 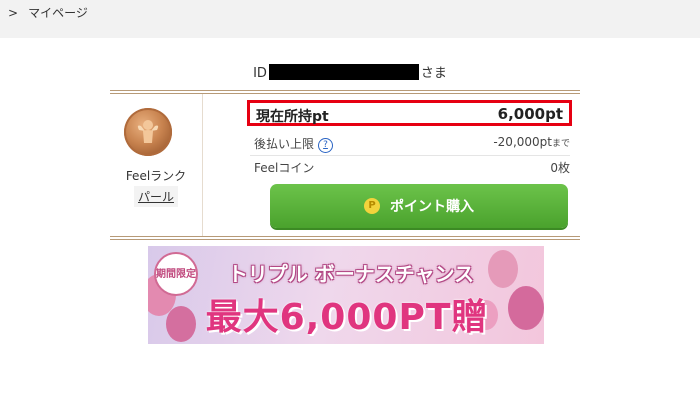 What do you see at coordinates (346, 295) in the screenshot?
I see `bonus-campaign-banner: 期間限定 トリプル ボーナスチャンス 最大6,000PT贈呈` at bounding box center [346, 295].